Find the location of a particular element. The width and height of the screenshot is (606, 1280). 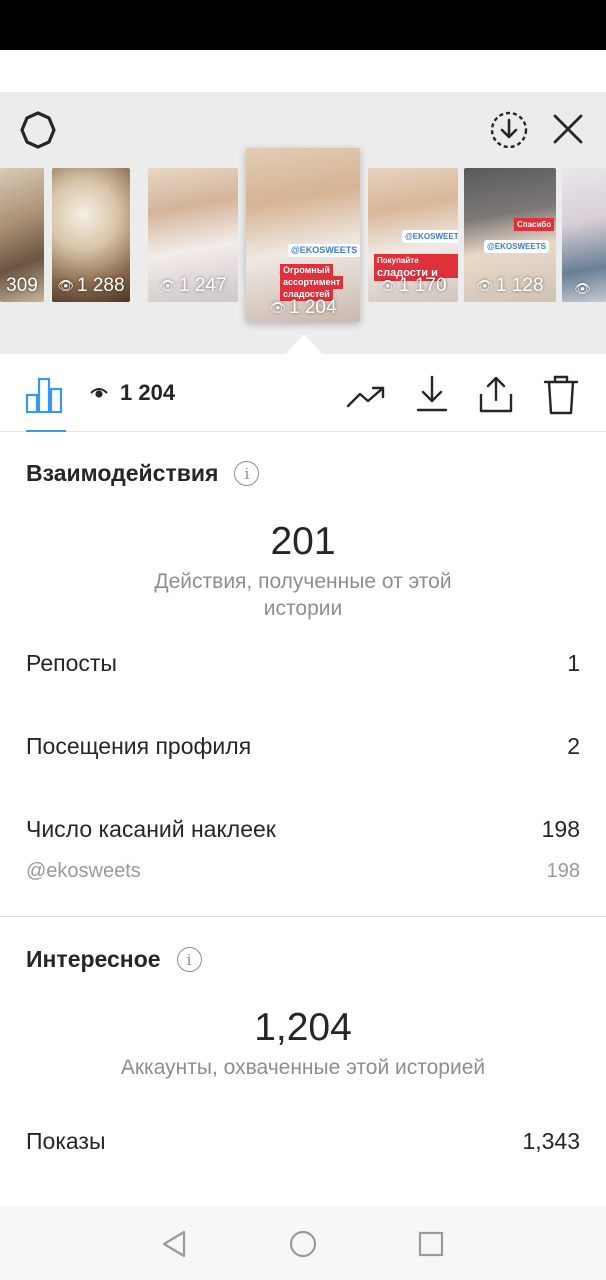

recents-square-icon is located at coordinates (431, 1244).